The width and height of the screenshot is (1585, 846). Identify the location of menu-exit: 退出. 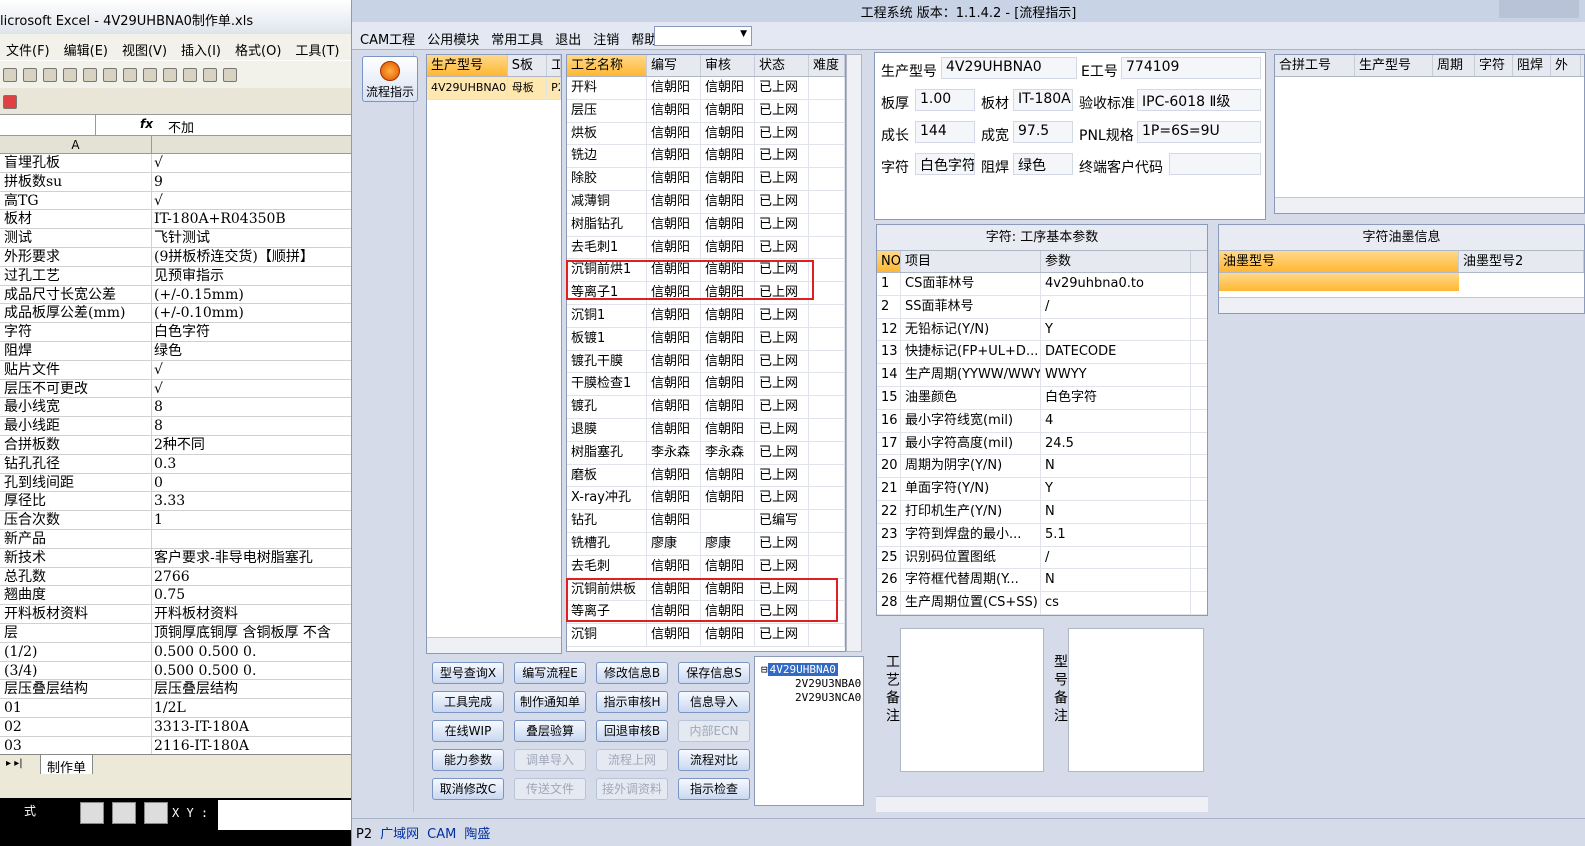
(566, 35).